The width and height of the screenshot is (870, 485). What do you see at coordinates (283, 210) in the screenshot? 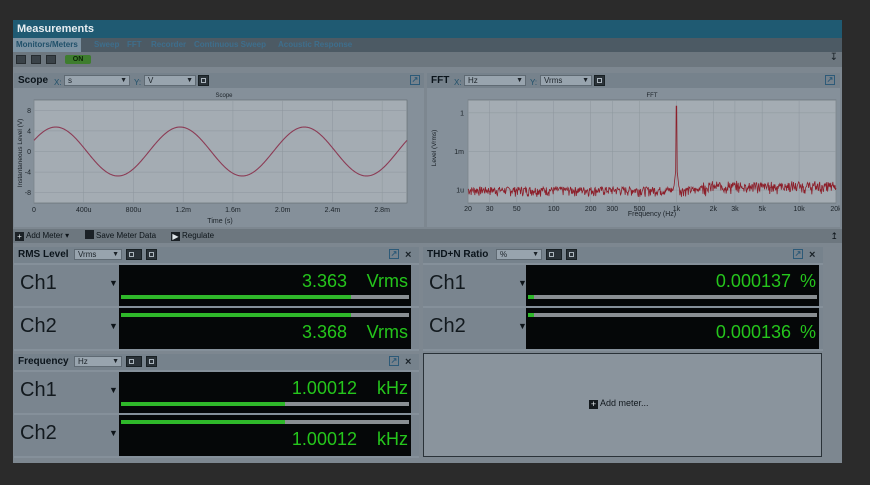
I see `scope-x-tick-label: 2.0m` at bounding box center [283, 210].